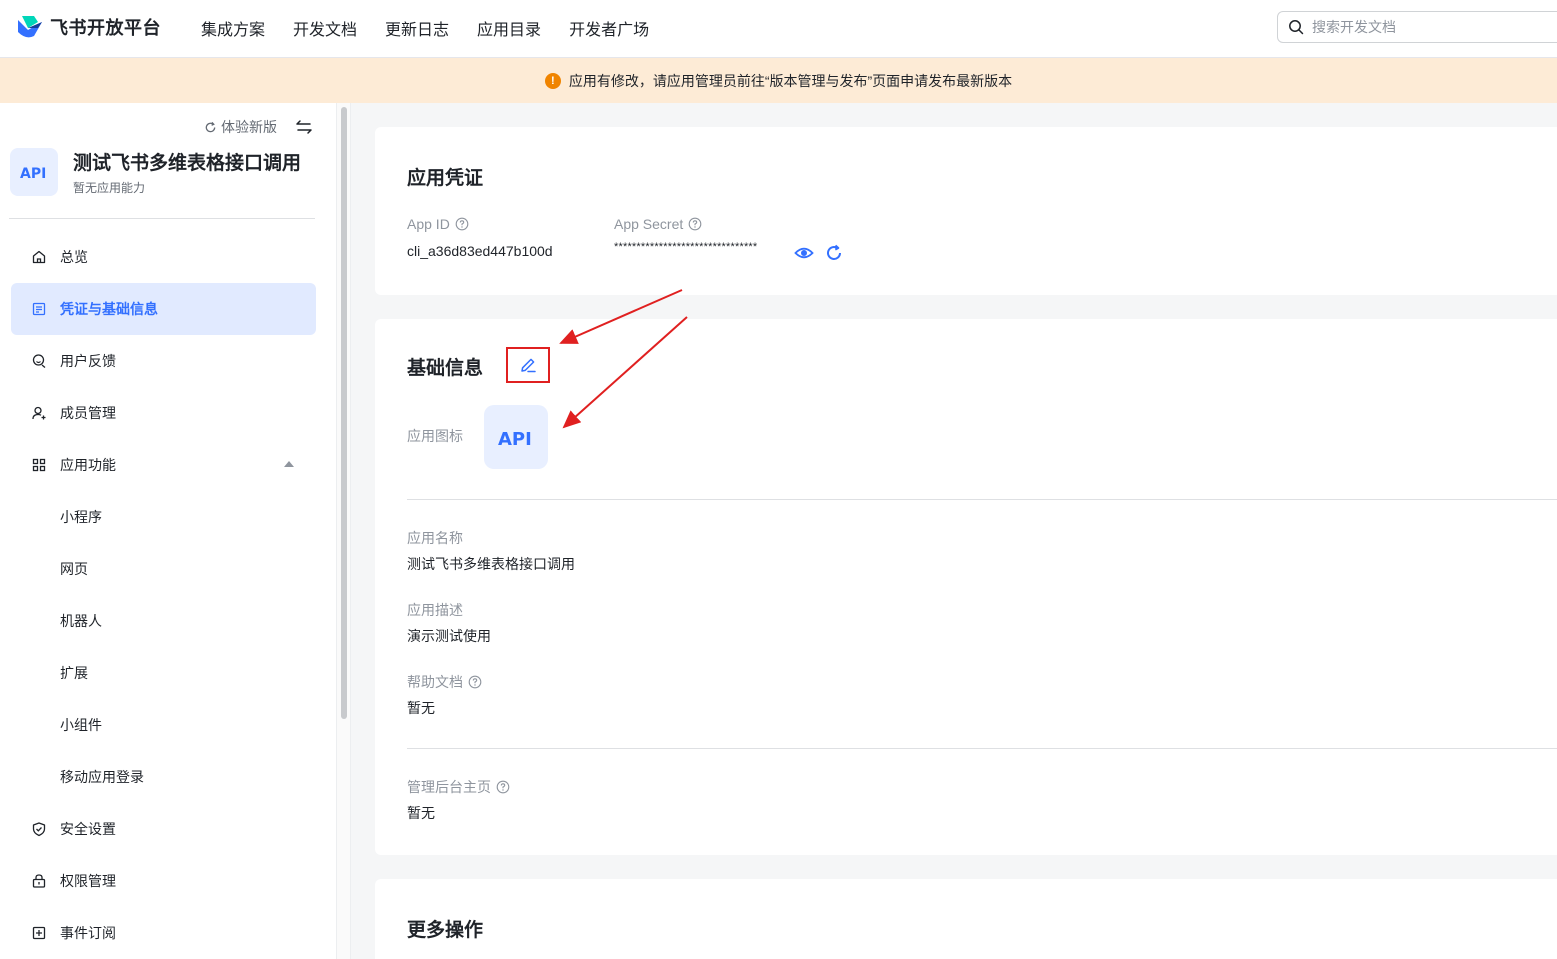 This screenshot has height=959, width=1557. I want to click on sidebar-item-web-page: 网页, so click(163, 569).